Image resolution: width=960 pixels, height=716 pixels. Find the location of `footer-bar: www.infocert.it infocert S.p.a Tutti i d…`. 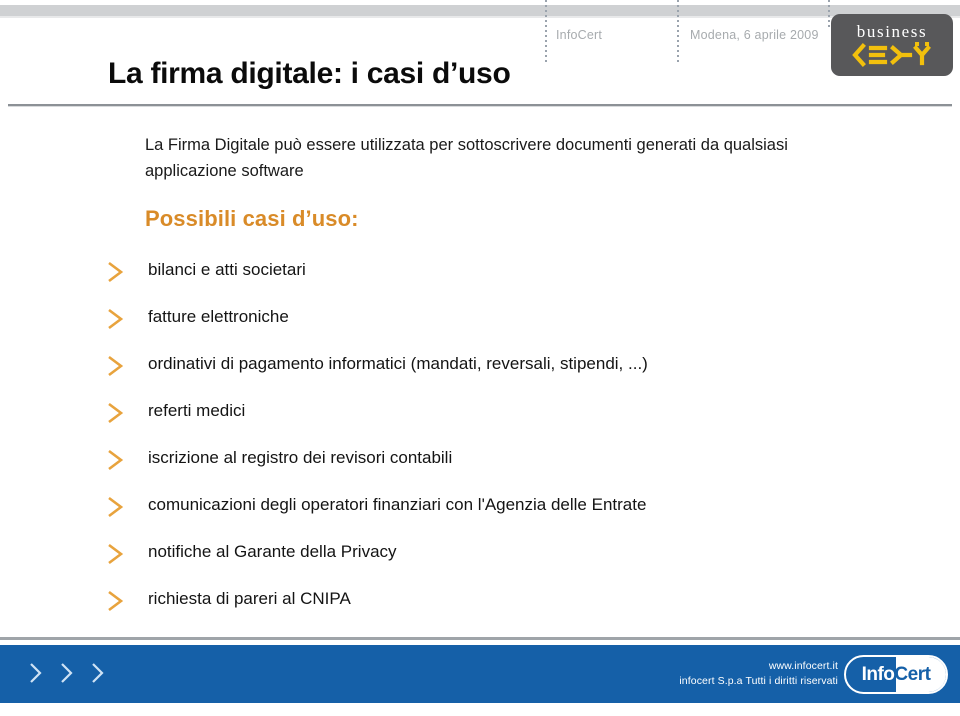

footer-bar: www.infocert.it infocert S.p.a Tutti i d… is located at coordinates (480, 674).